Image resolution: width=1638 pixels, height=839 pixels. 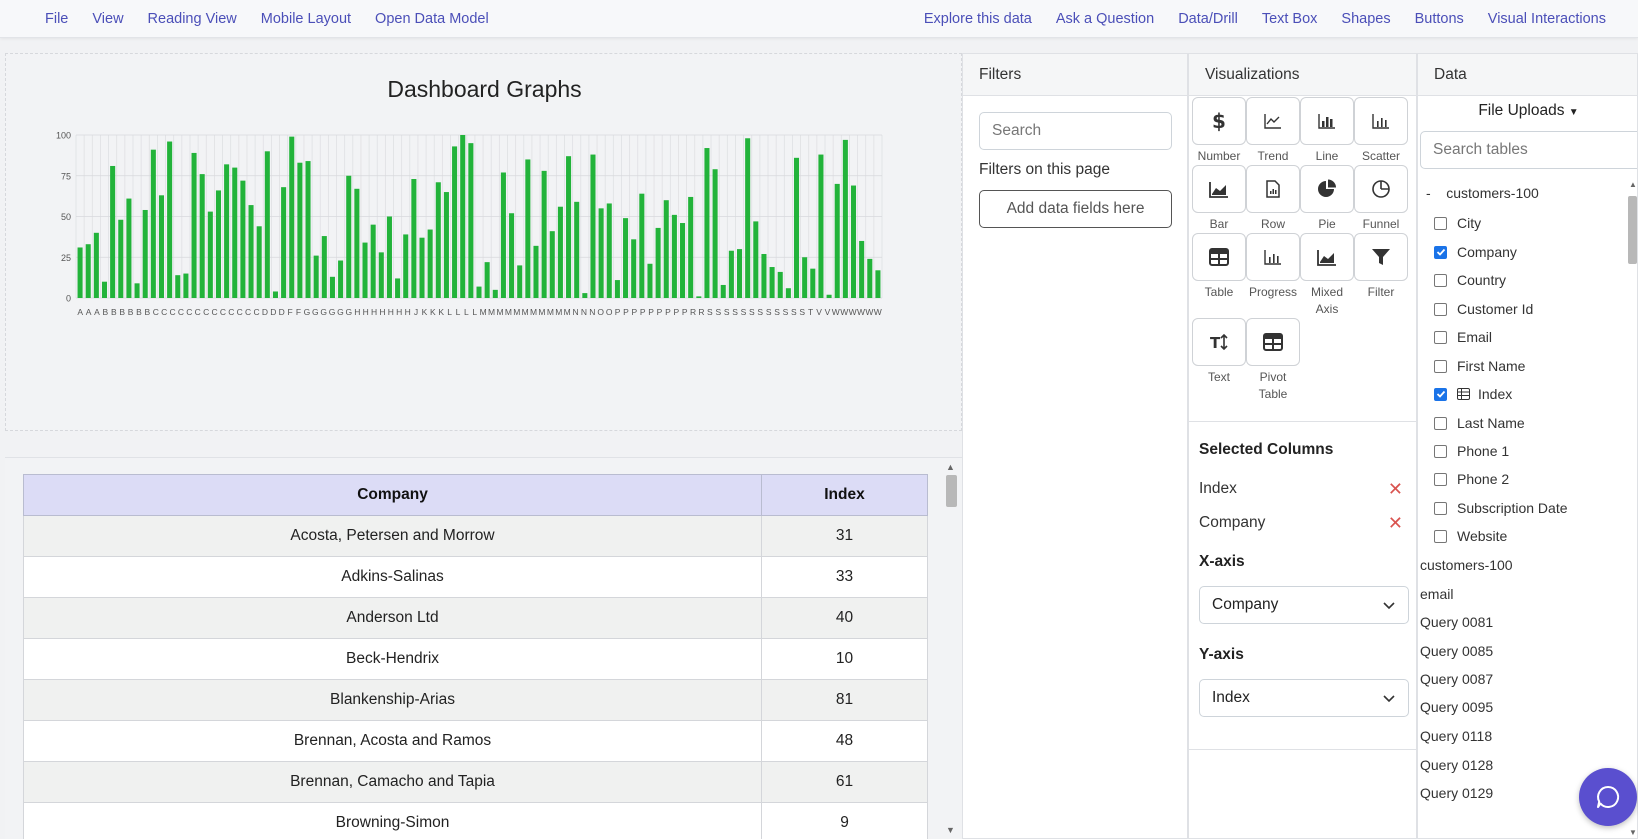 What do you see at coordinates (1632, 509) in the screenshot?
I see `data-scrollbar: ▲ ▼` at bounding box center [1632, 509].